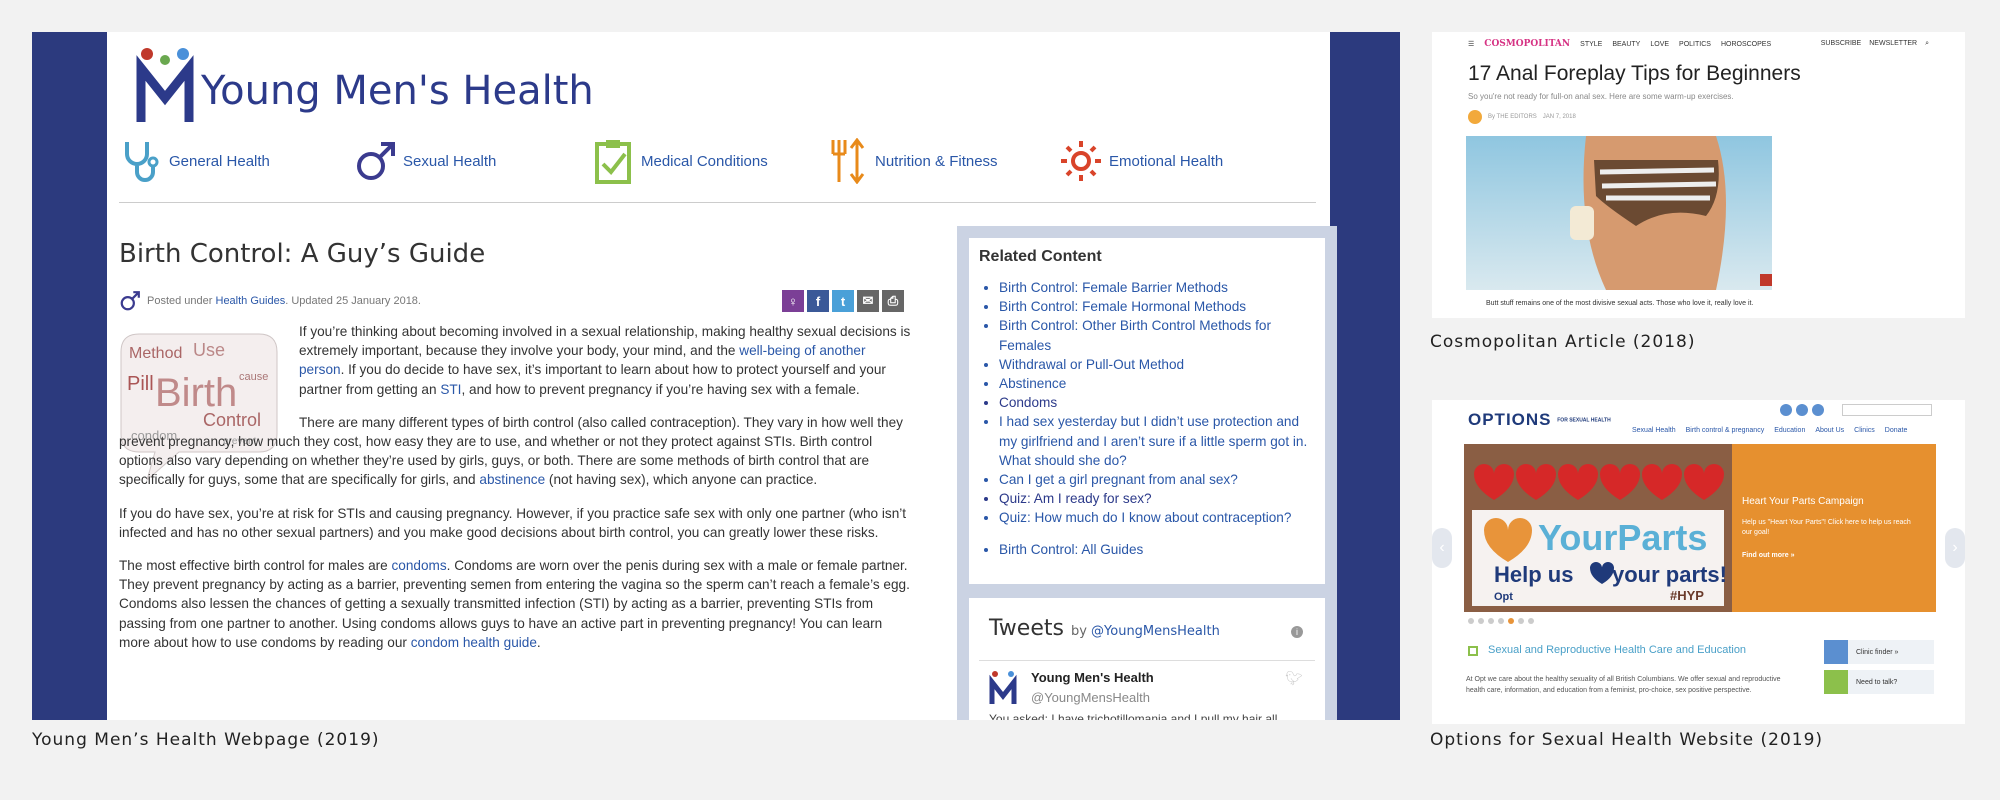 Image resolution: width=2000 pixels, height=800 pixels. I want to click on menu-item: Birth control & pregnancy, so click(1725, 430).